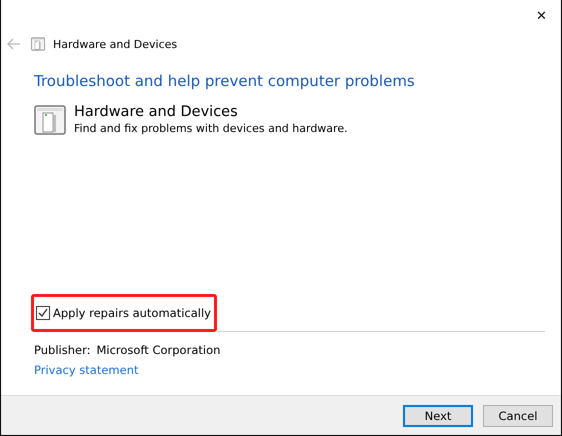 The image size is (562, 436). I want to click on privacy-link: Privacy statement, so click(86, 370).